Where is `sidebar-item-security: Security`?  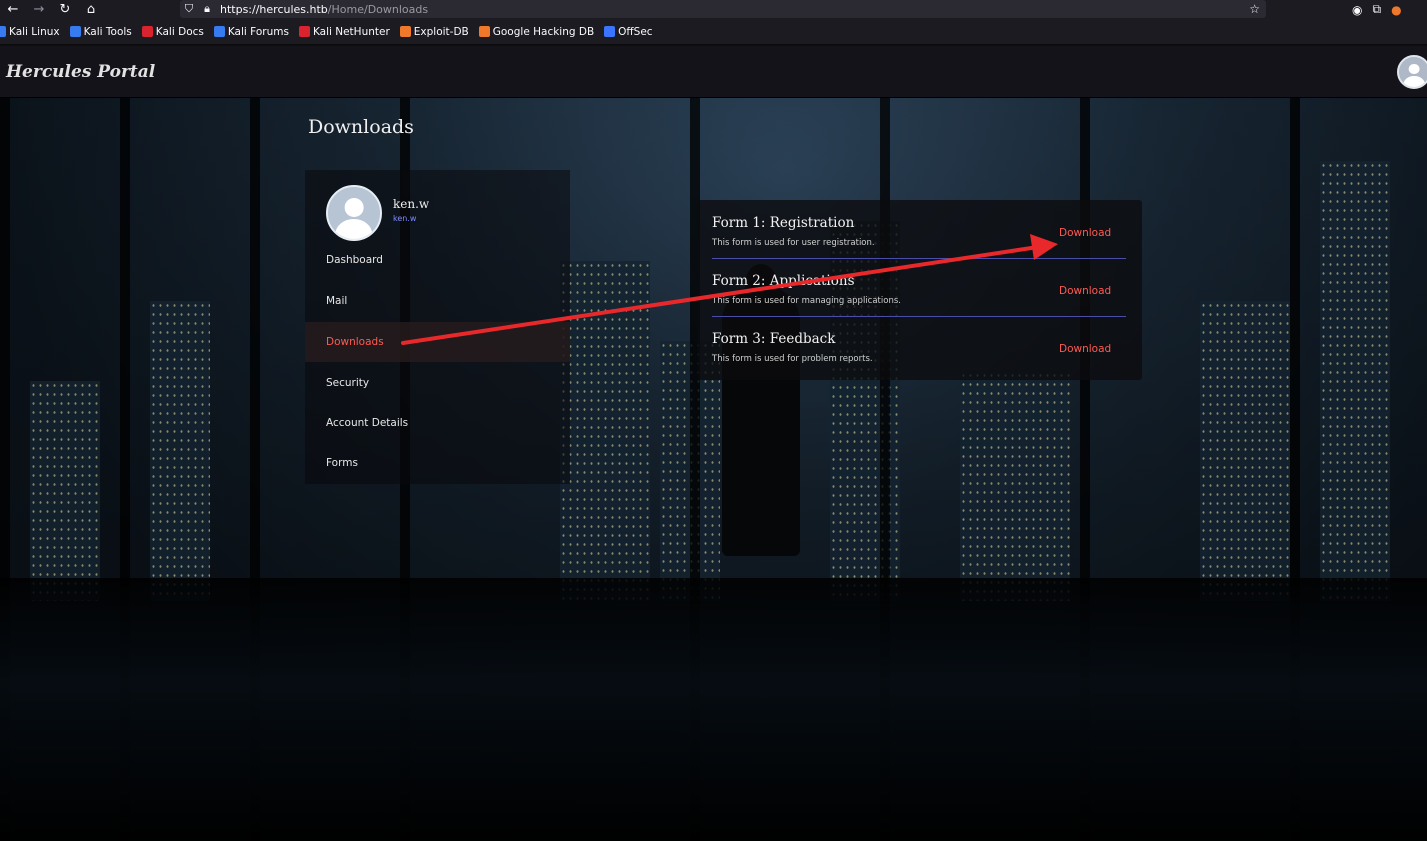
sidebar-item-security: Security is located at coordinates (437, 383).